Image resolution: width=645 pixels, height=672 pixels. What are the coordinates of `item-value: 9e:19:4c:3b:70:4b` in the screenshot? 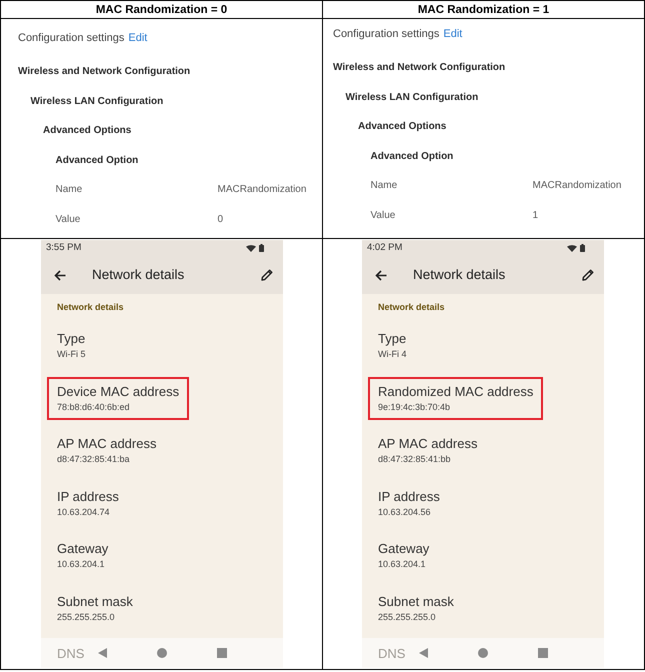 It's located at (414, 406).